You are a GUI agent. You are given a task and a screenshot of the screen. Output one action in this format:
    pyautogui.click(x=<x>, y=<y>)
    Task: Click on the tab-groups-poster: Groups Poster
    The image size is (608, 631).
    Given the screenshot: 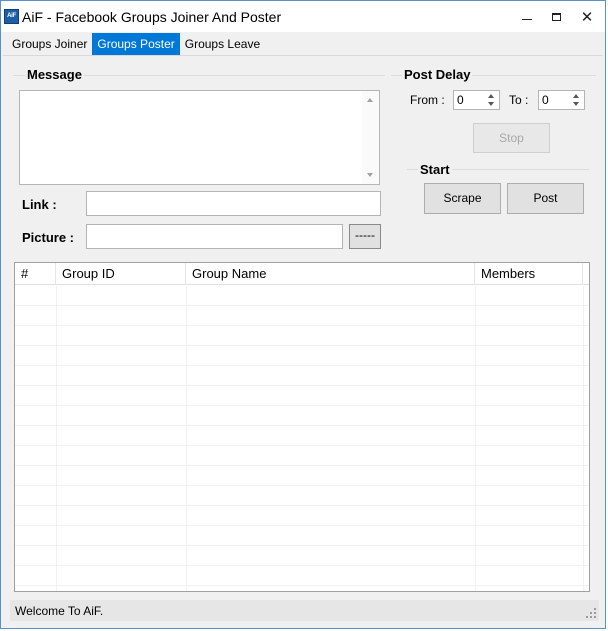 What is the action you would take?
    pyautogui.click(x=136, y=44)
    